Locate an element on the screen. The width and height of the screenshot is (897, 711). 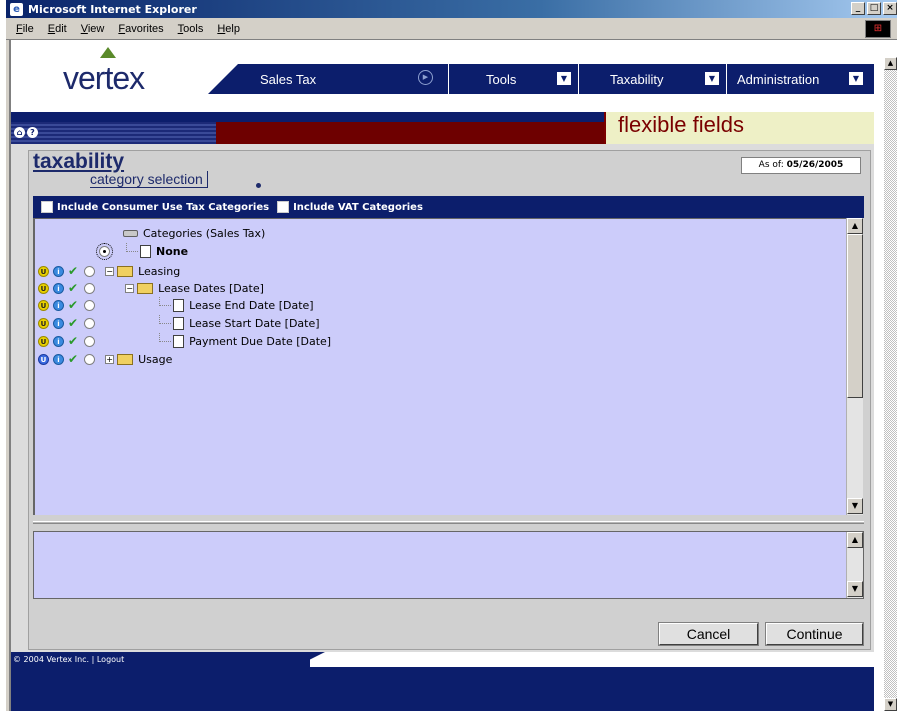
drive-icon is located at coordinates (130, 233).